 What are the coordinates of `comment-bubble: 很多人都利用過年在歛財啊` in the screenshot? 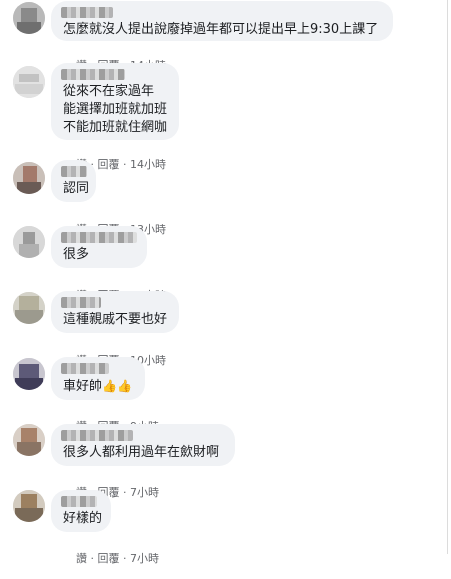 It's located at (143, 445).